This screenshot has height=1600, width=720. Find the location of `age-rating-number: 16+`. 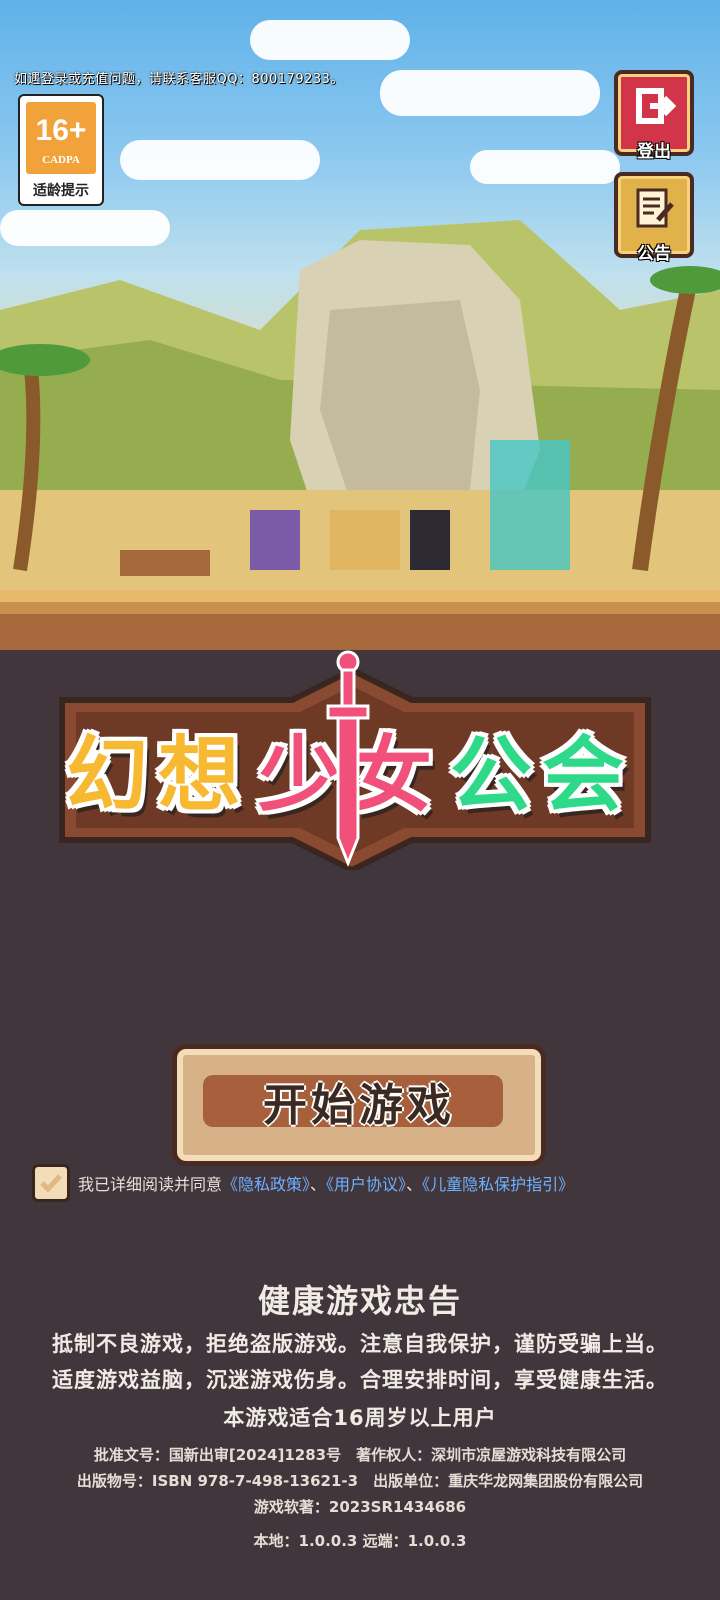

age-rating-number: 16+ is located at coordinates (61, 130).